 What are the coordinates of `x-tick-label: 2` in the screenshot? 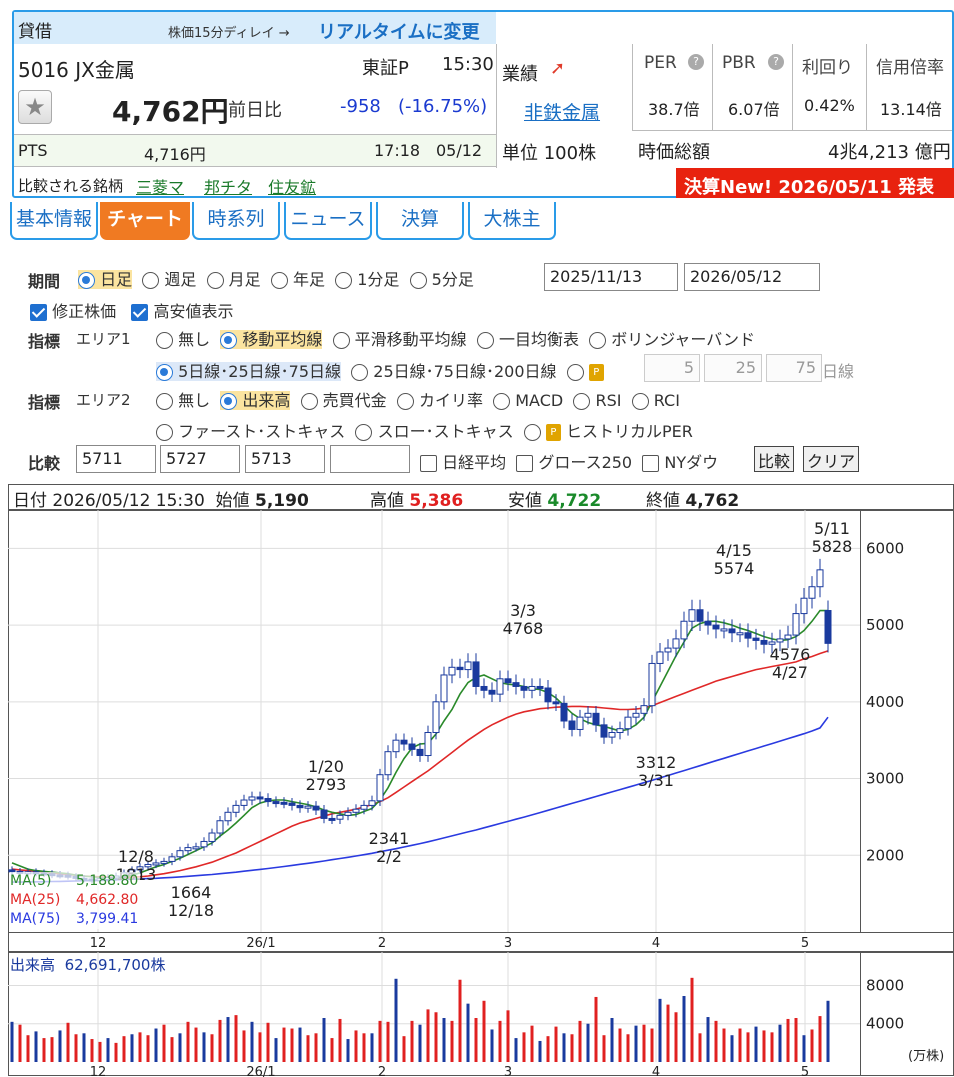 It's located at (382, 943).